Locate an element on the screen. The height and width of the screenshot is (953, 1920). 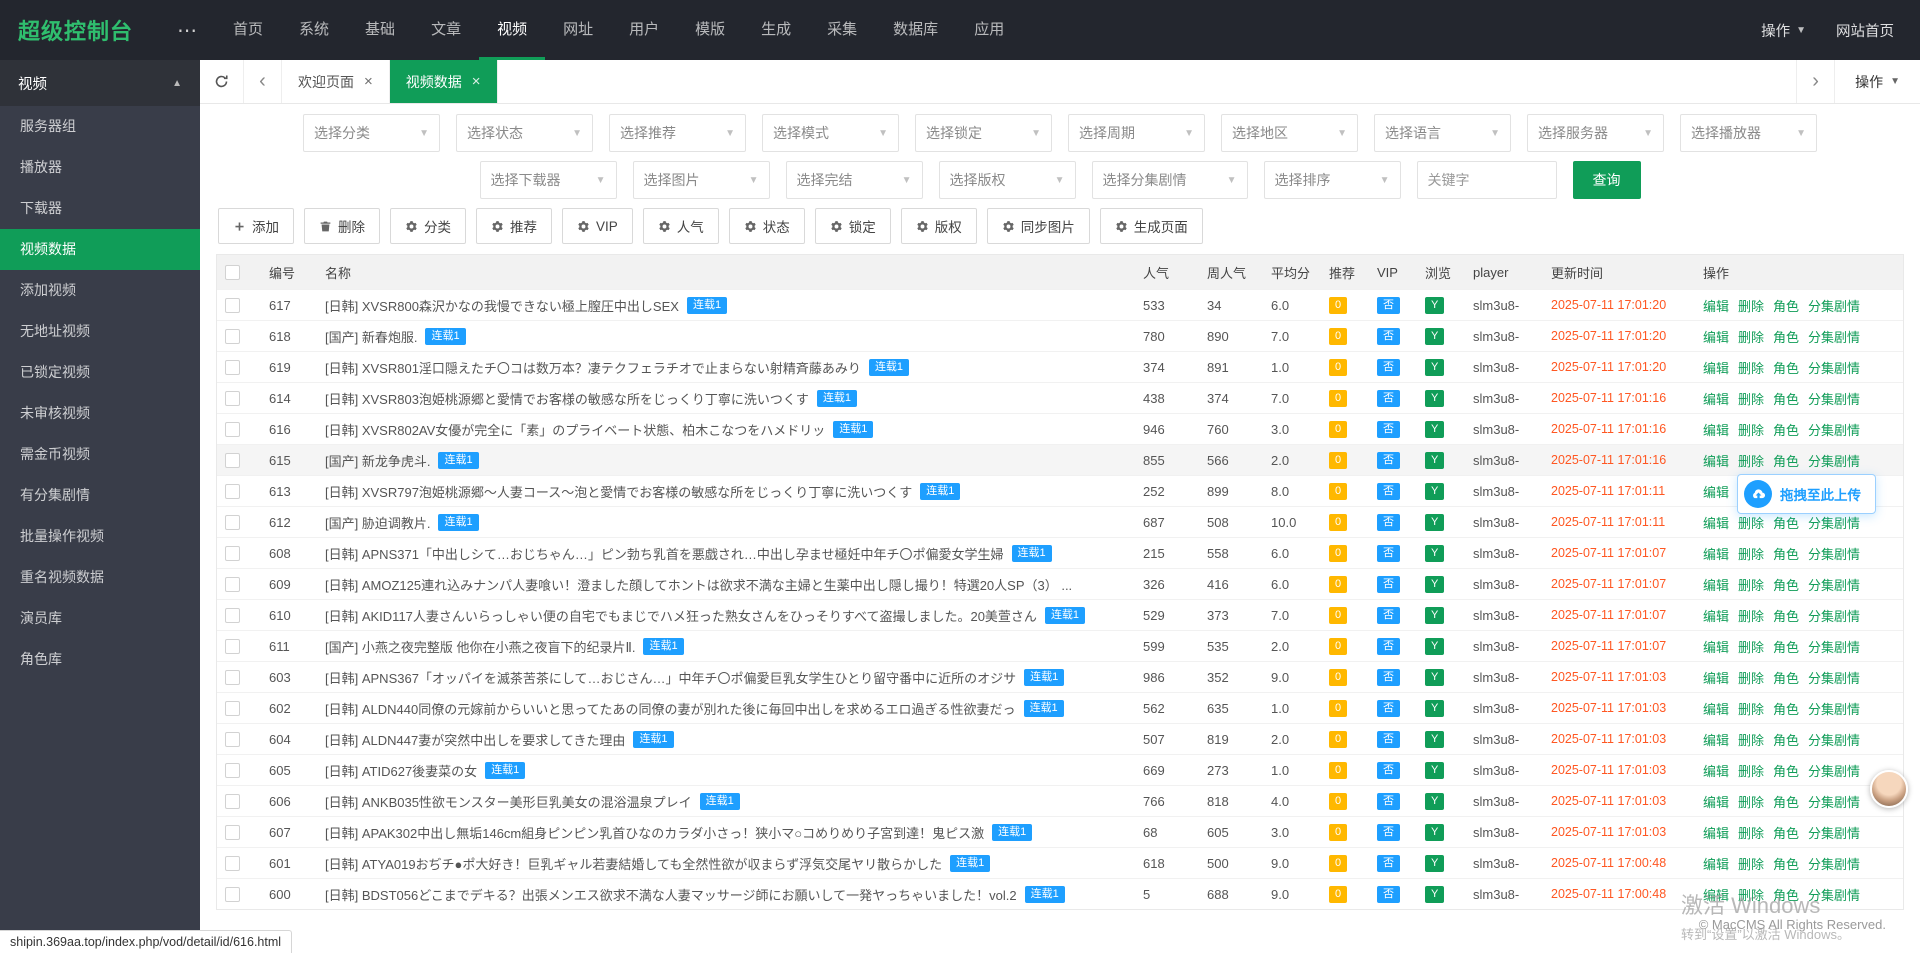
topbar-nav-item: 视频 is located at coordinates (512, 30).